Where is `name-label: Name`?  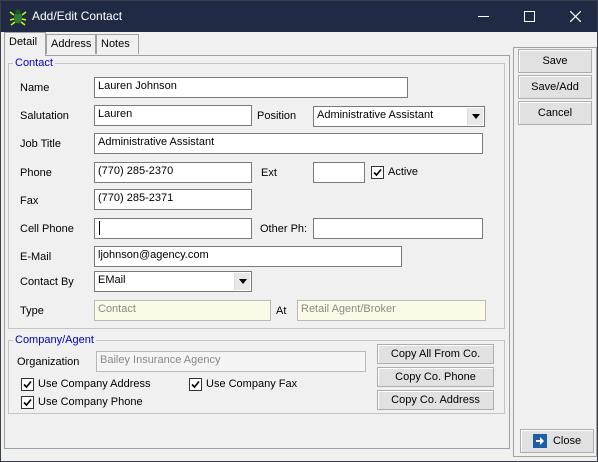 name-label: Name is located at coordinates (35, 88).